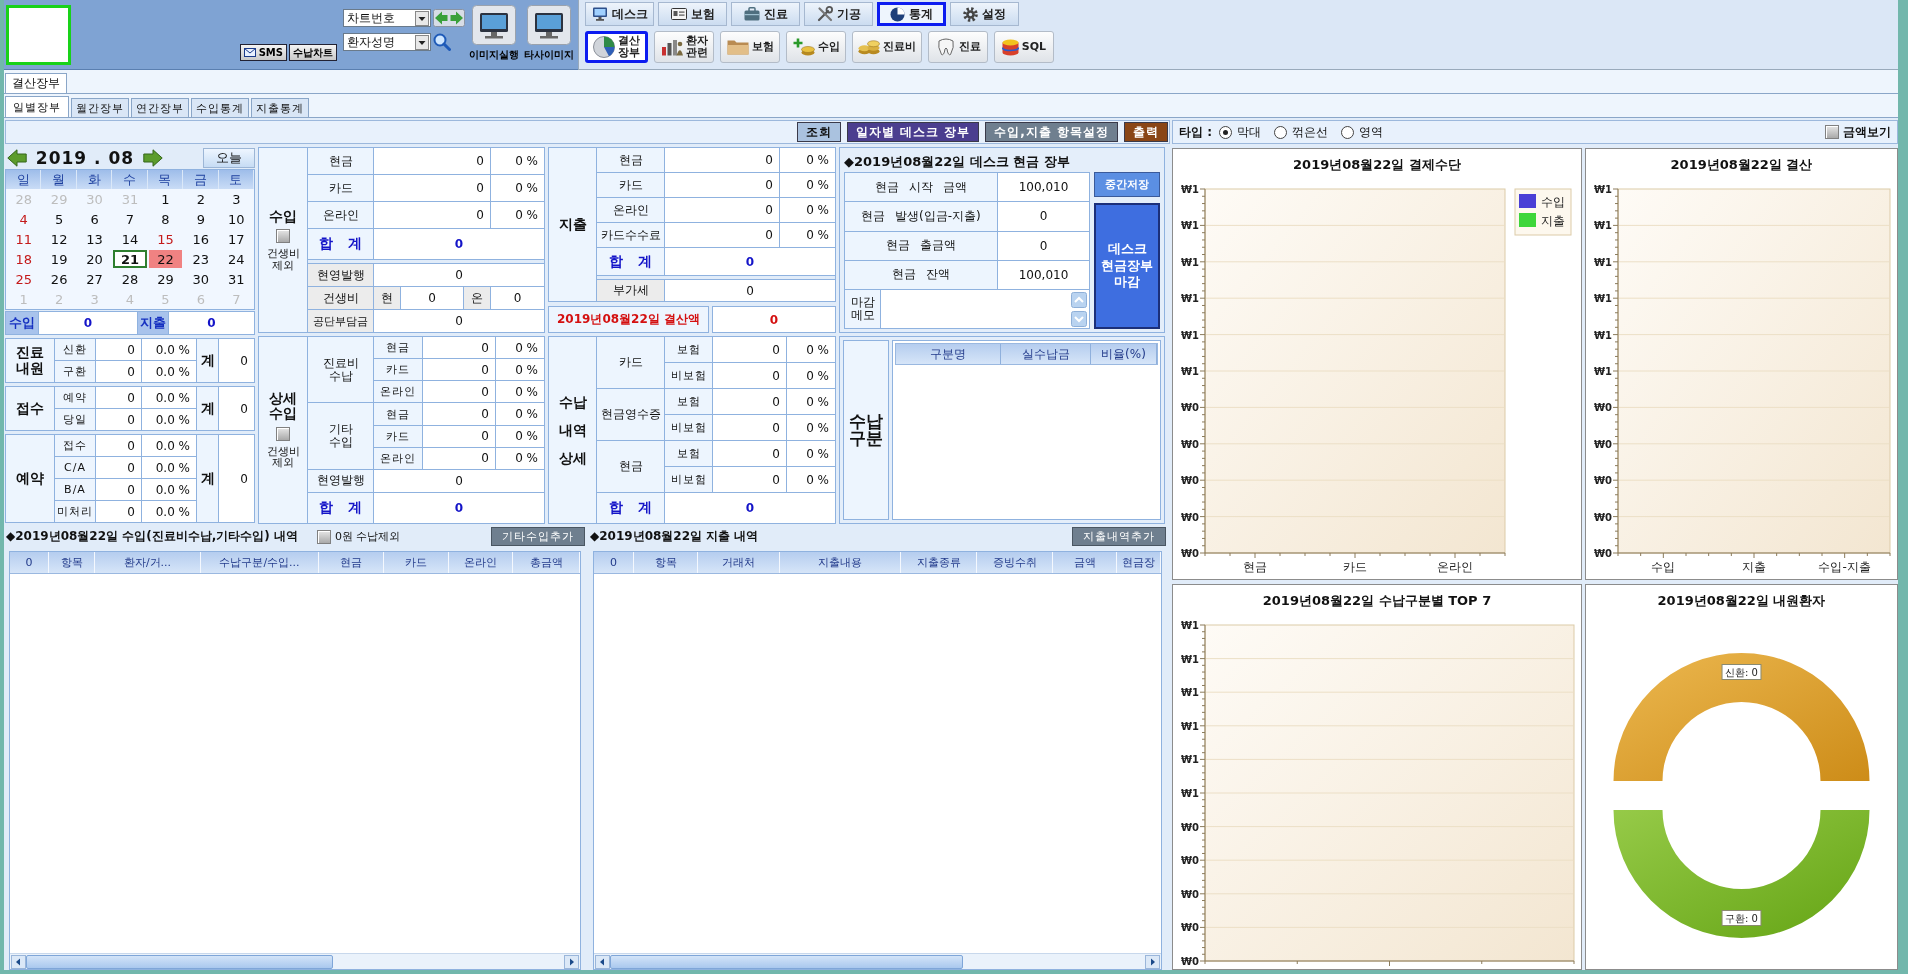 This screenshot has height=974, width=1908. Describe the element at coordinates (684, 47) in the screenshot. I see `toolbar-button: 환자 관련` at that location.